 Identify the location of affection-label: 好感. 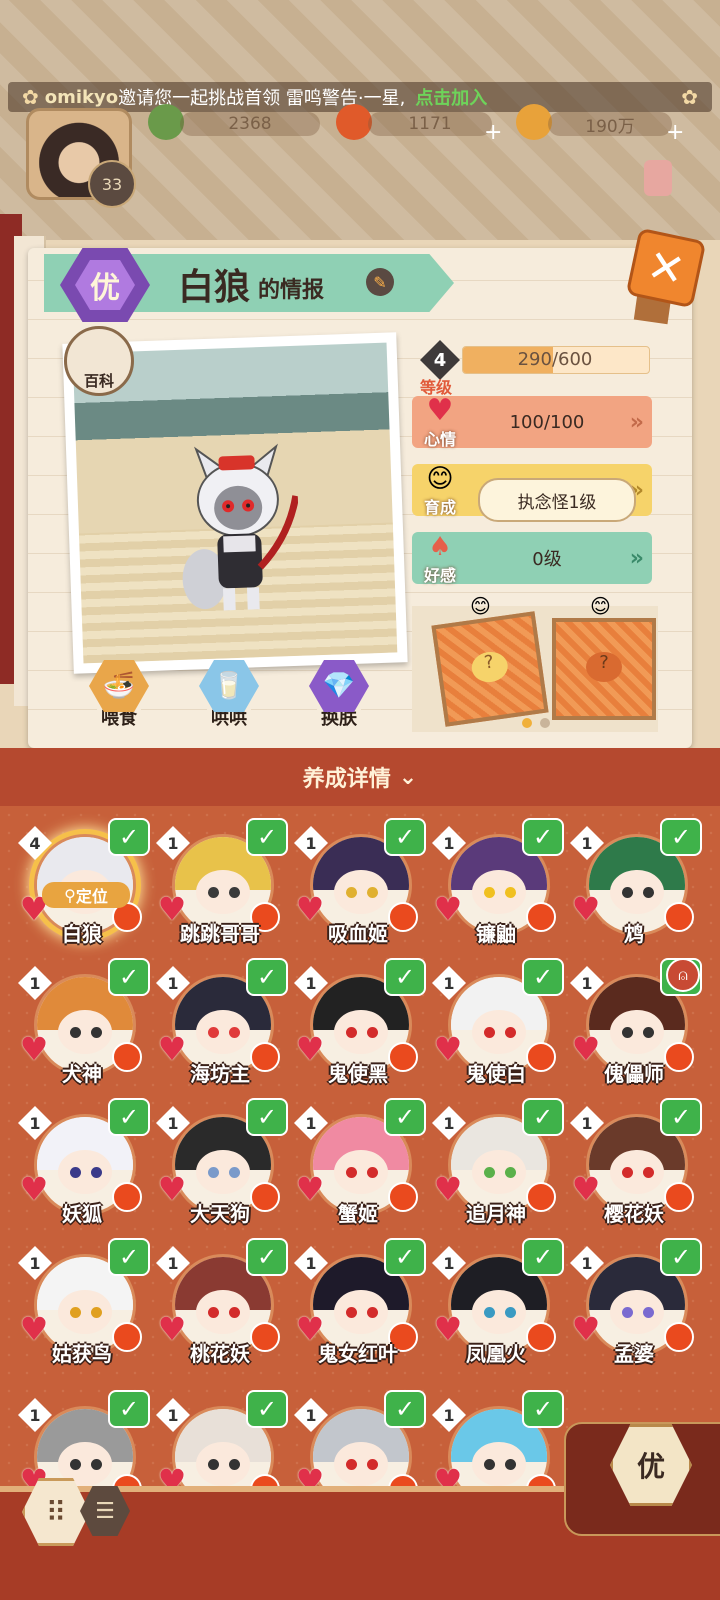
(439, 575).